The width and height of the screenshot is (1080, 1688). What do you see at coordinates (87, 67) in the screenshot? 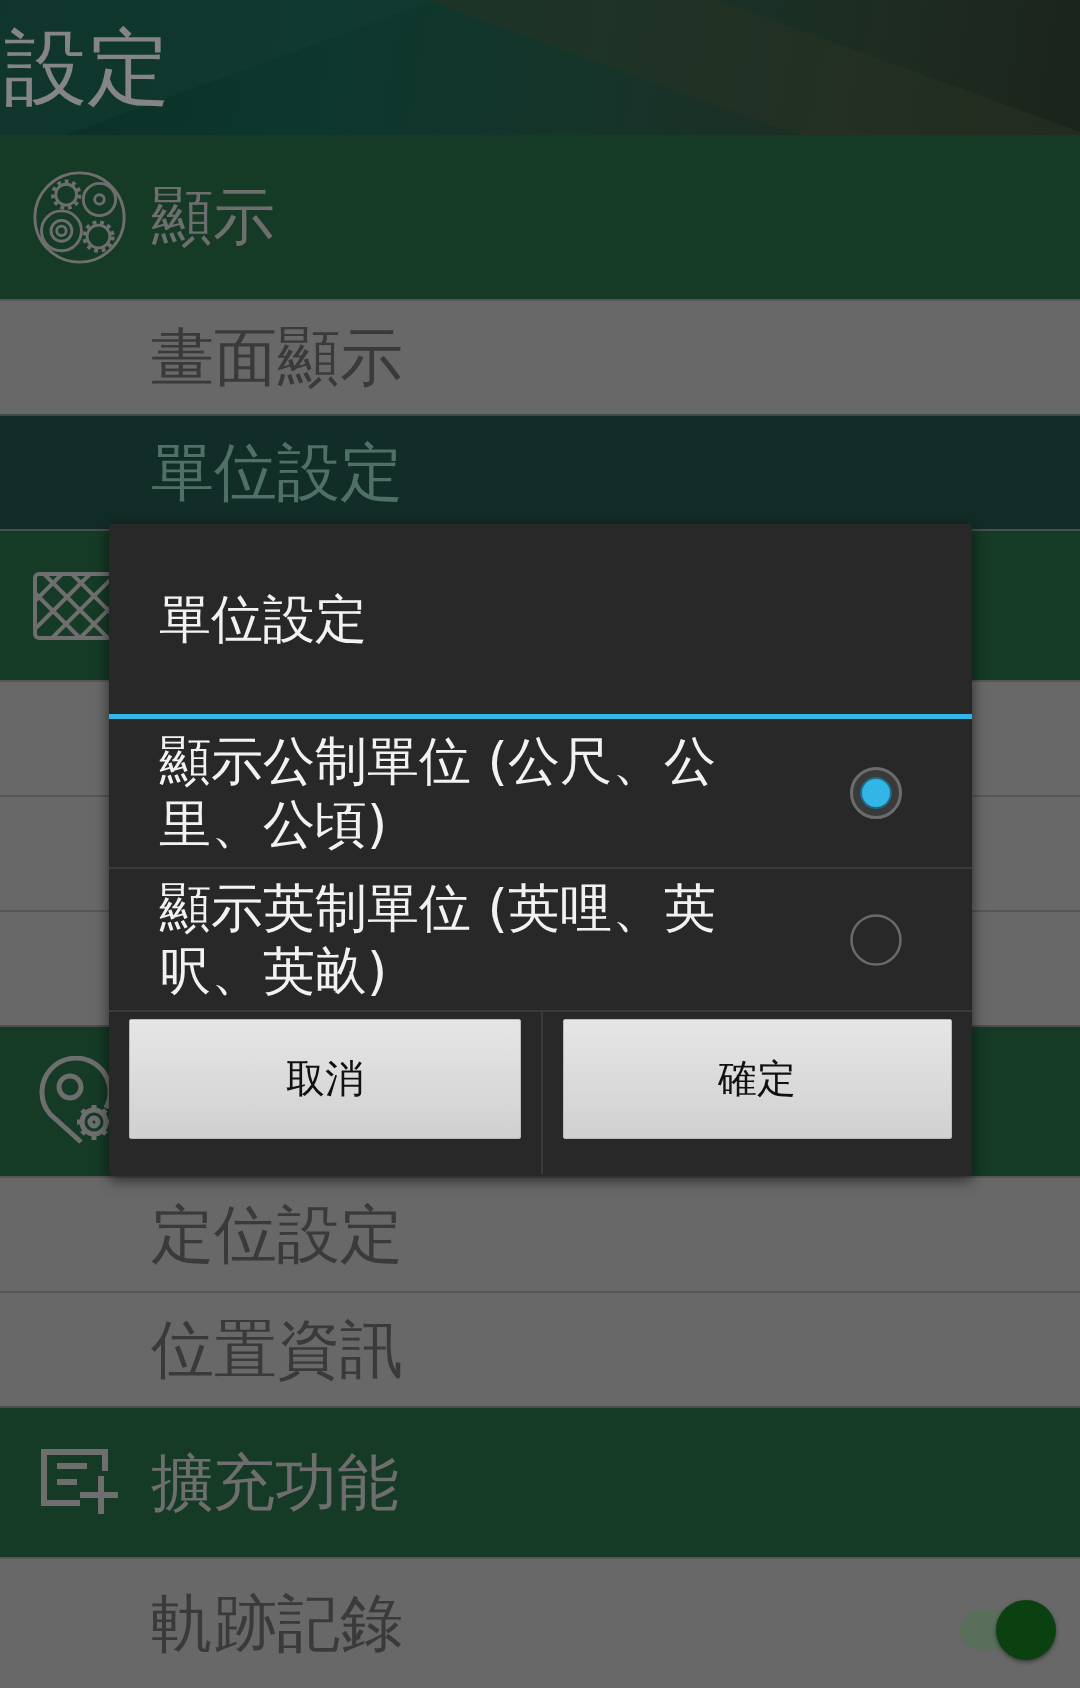
I see `page-title: 設定` at bounding box center [87, 67].